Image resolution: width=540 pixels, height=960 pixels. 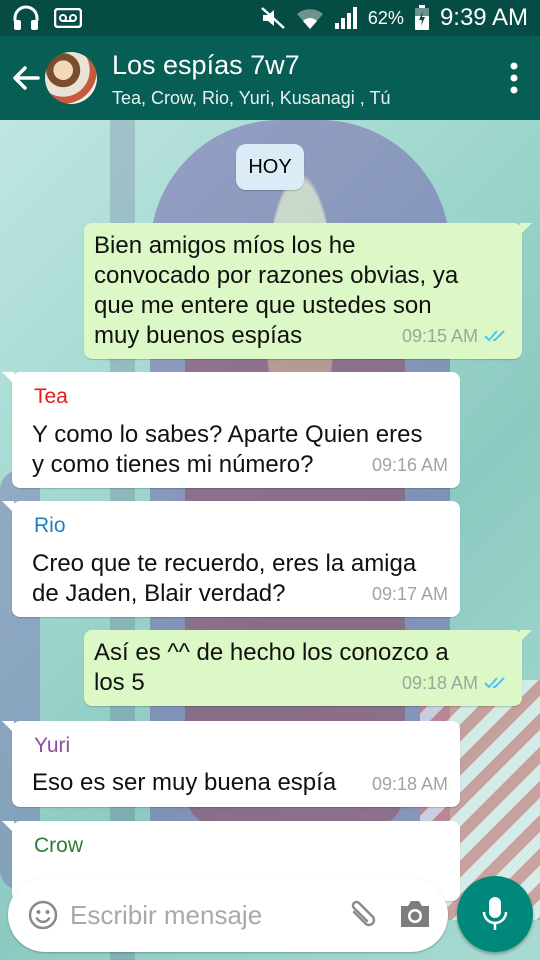 I want to click on status-bar: 62% 9:39 AM, so click(x=270, y=18).